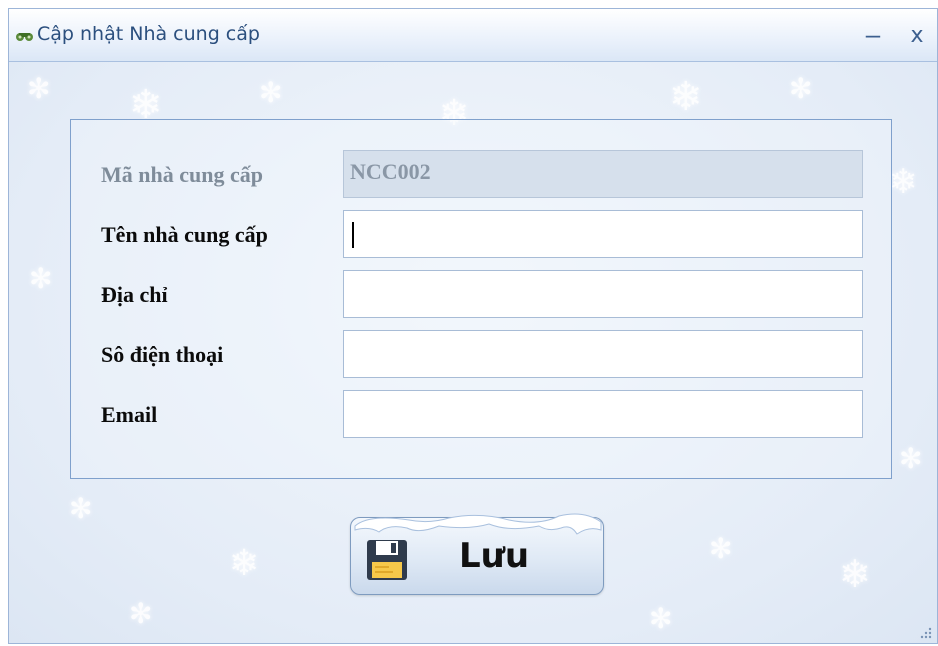  What do you see at coordinates (873, 34) in the screenshot?
I see `minimize-button: –` at bounding box center [873, 34].